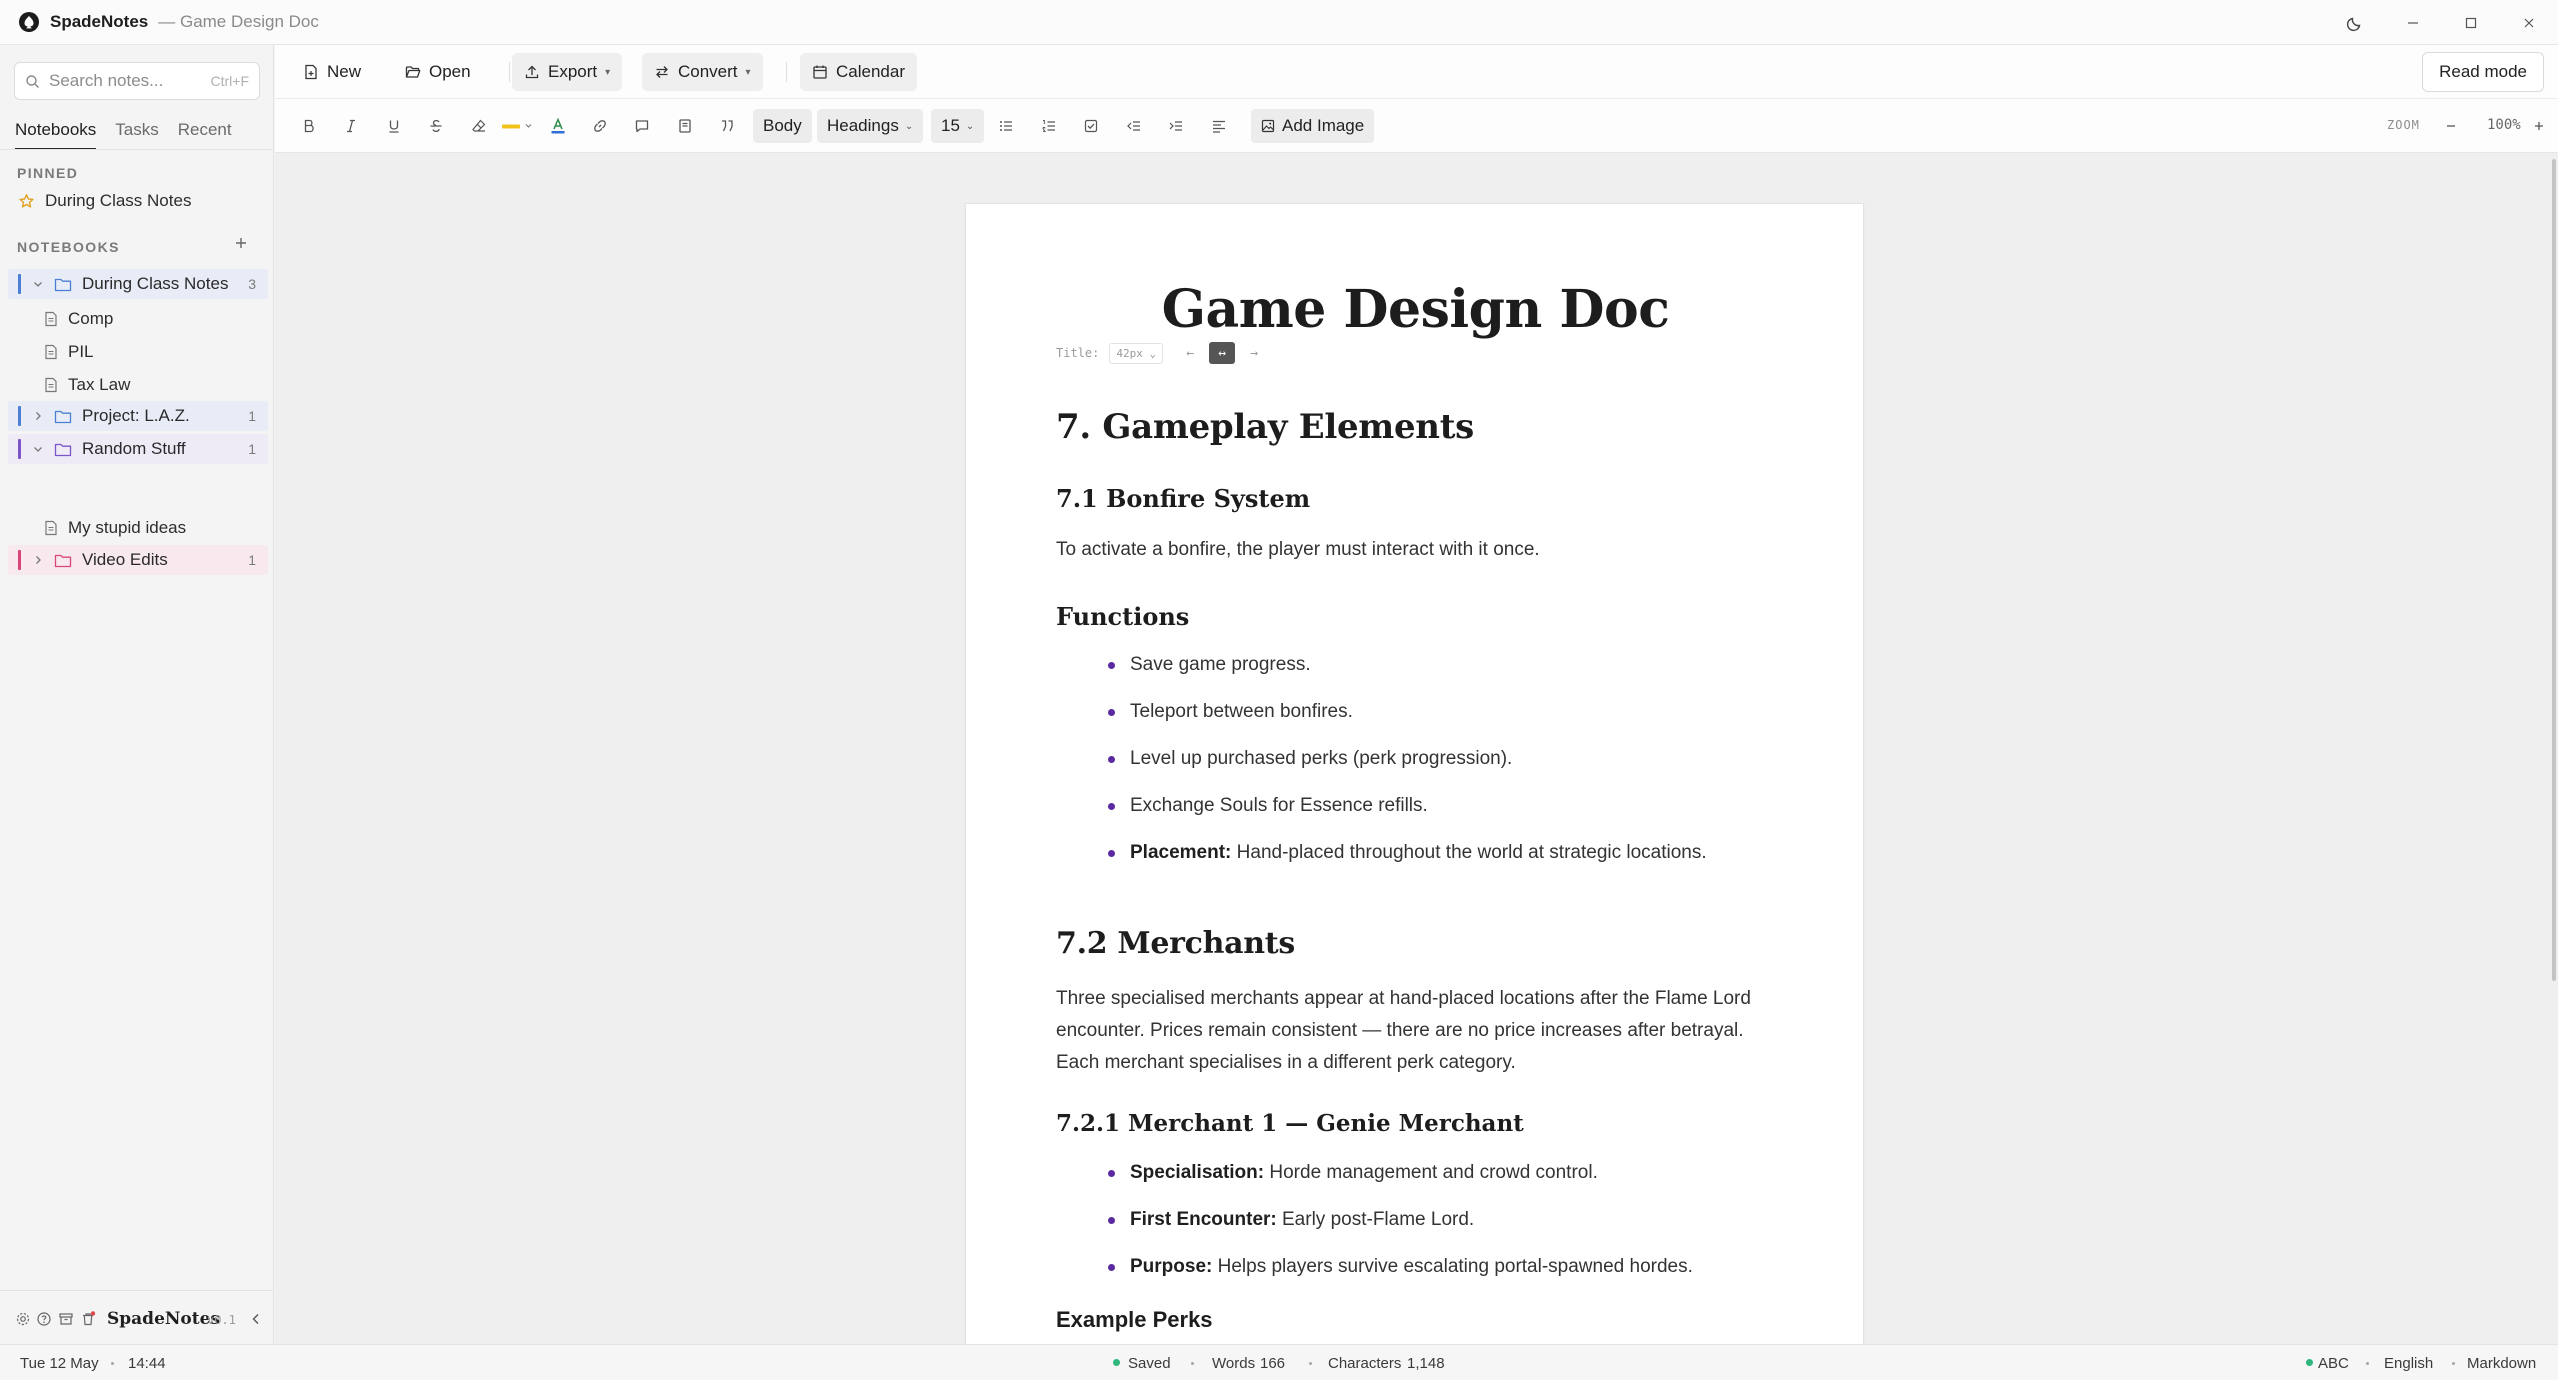  Describe the element at coordinates (2471, 22) in the screenshot. I see `maximize-button` at that location.